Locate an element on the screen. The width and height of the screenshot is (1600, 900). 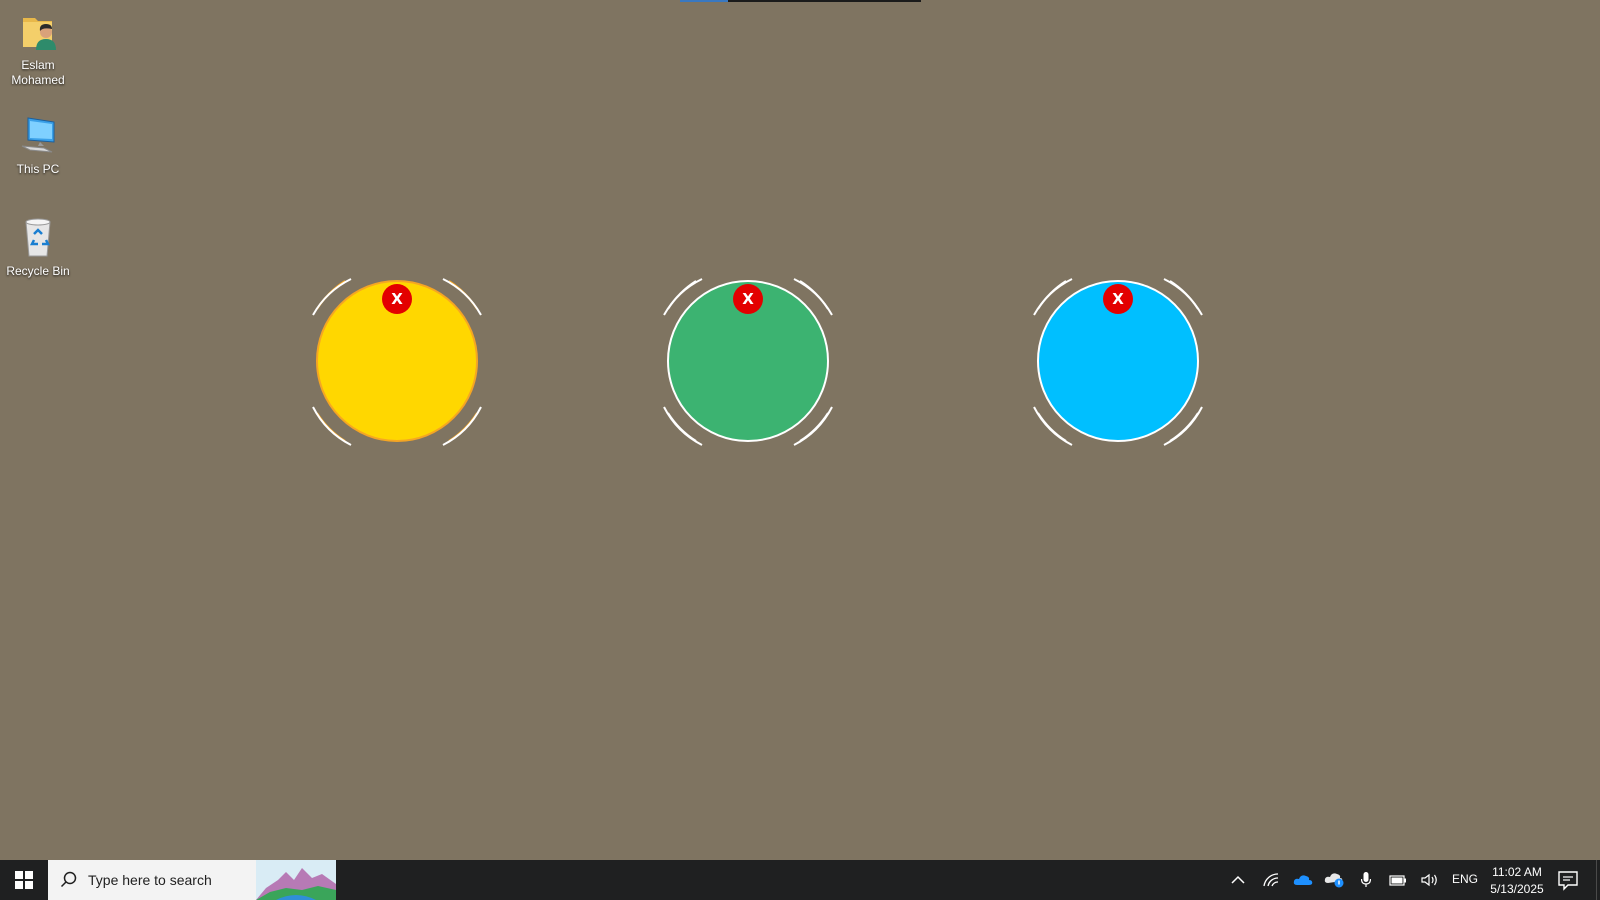
language-indicator: ENG is located at coordinates (1465, 879).